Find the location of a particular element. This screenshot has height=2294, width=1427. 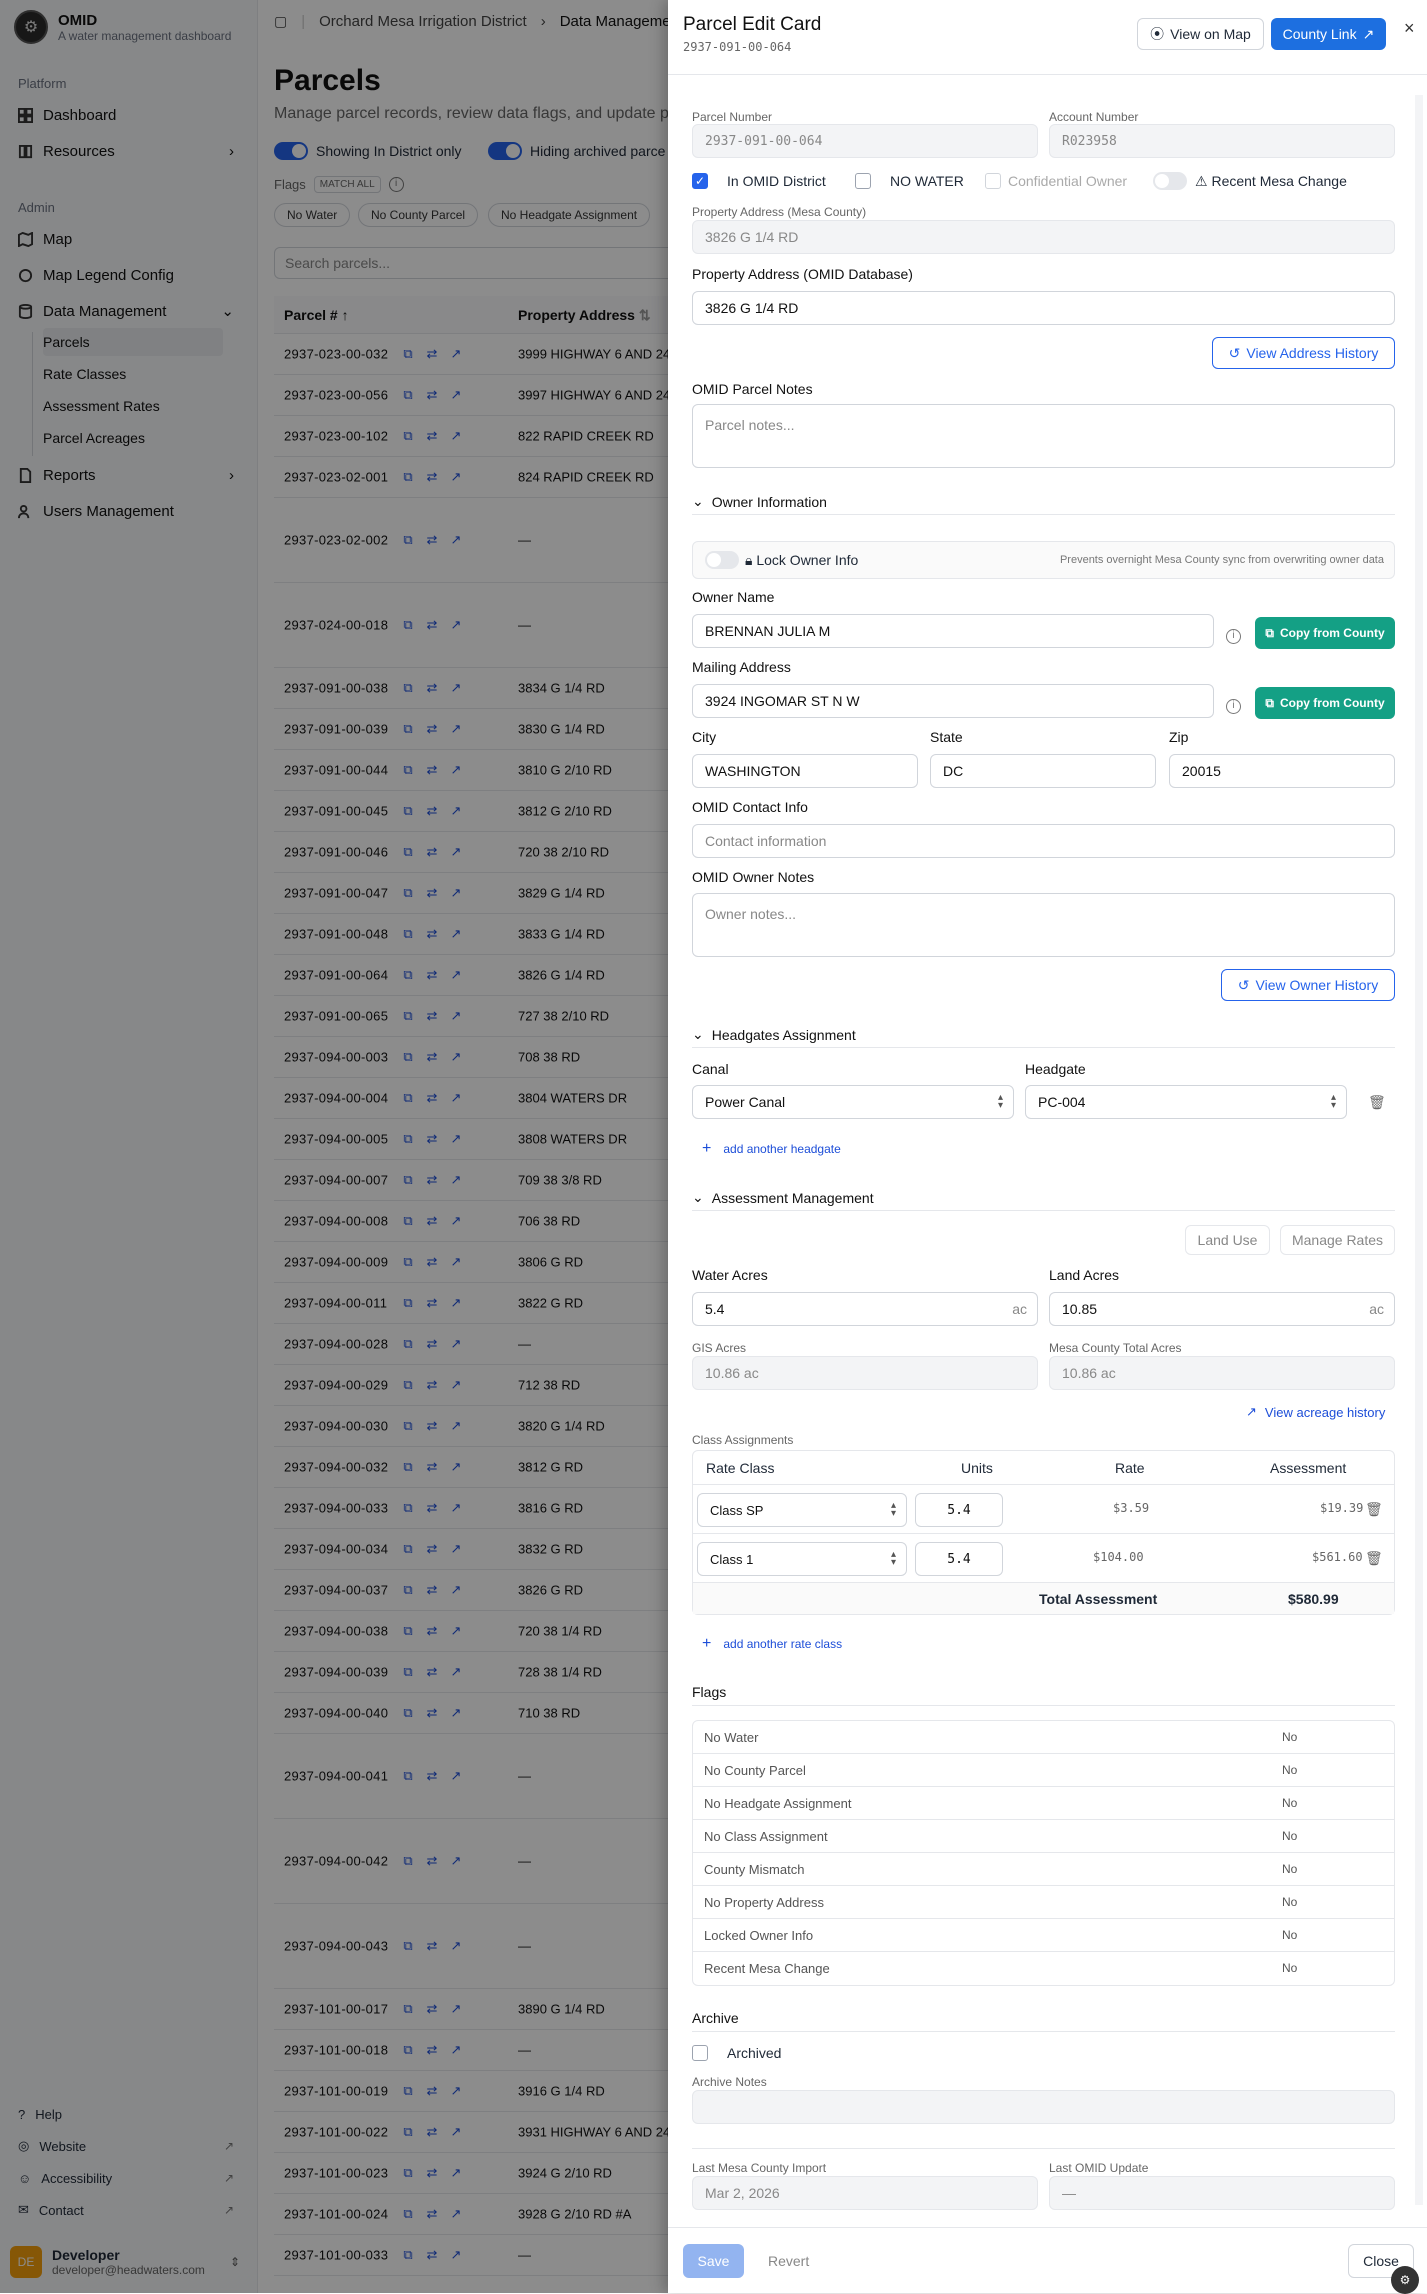

contact-label: OMID Contact Info is located at coordinates (750, 807).